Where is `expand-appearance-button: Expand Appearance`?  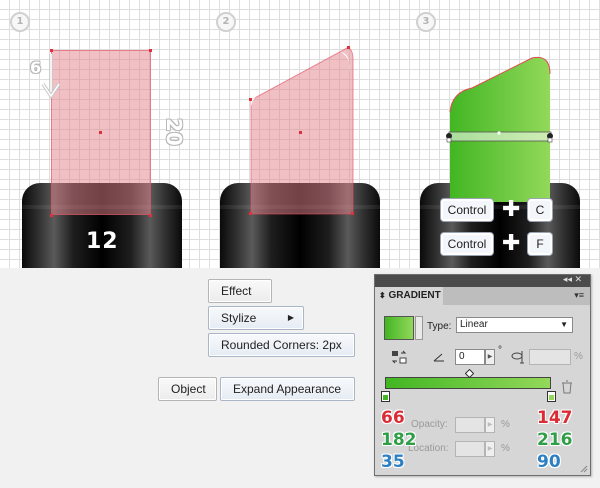 expand-appearance-button: Expand Appearance is located at coordinates (287, 389).